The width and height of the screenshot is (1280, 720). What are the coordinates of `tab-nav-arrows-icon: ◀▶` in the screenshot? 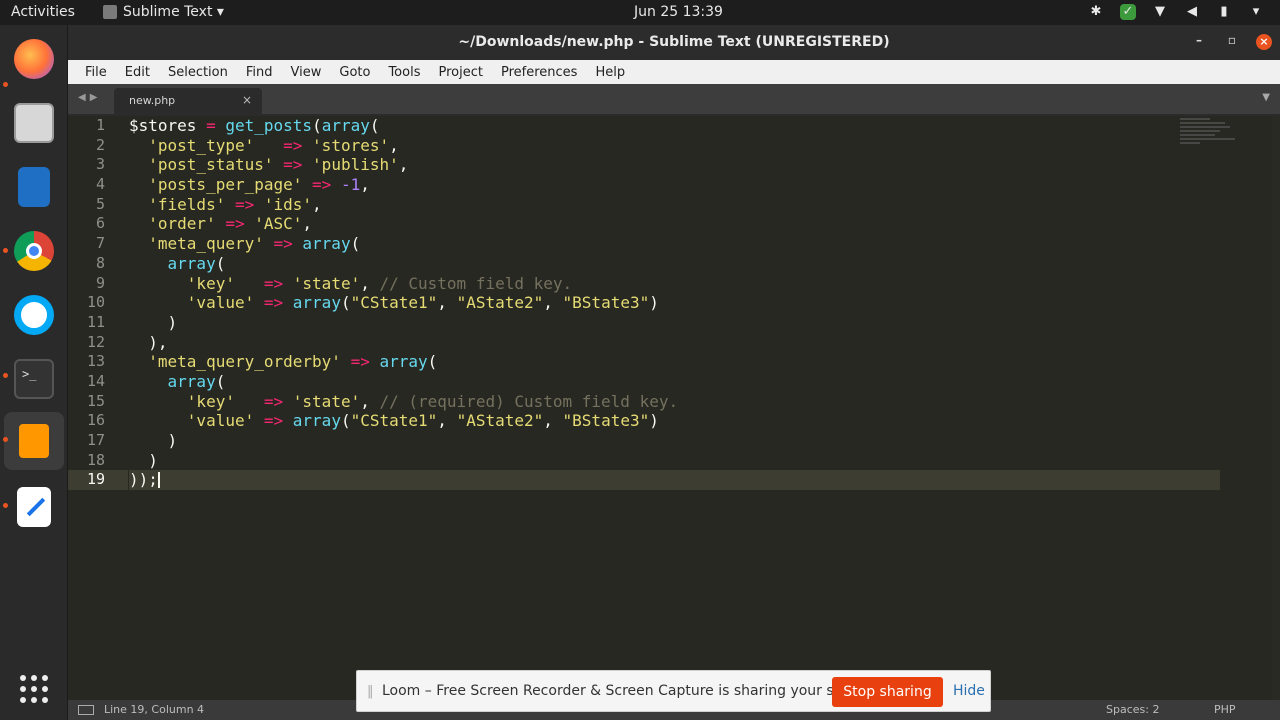 It's located at (89, 97).